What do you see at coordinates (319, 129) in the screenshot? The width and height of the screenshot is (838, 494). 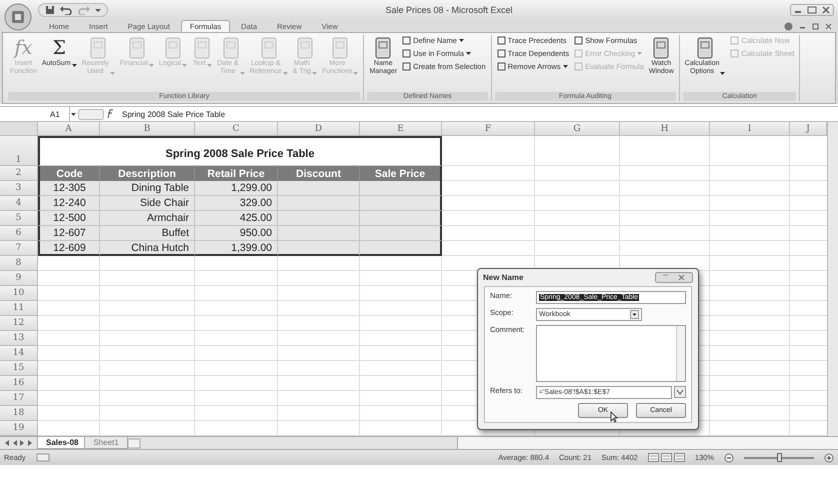 I see `column-header: D` at bounding box center [319, 129].